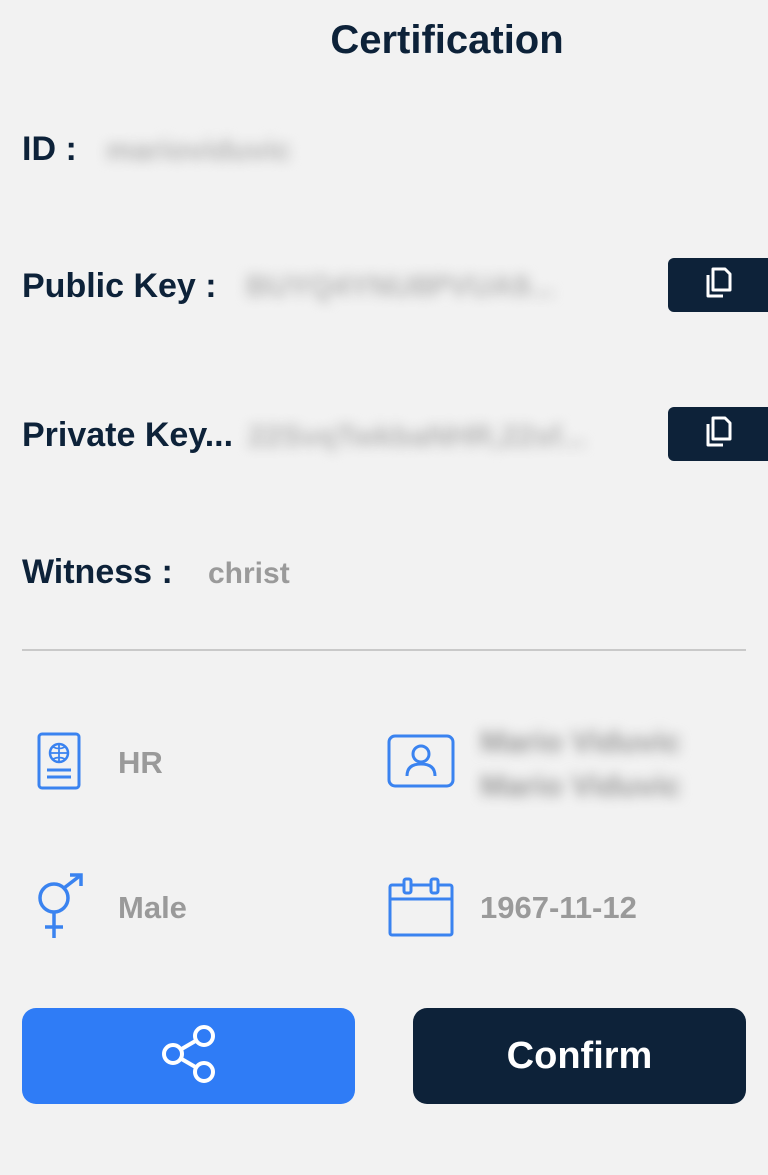 The width and height of the screenshot is (768, 1175). I want to click on name-line-2: Mario Viduvic, so click(580, 785).